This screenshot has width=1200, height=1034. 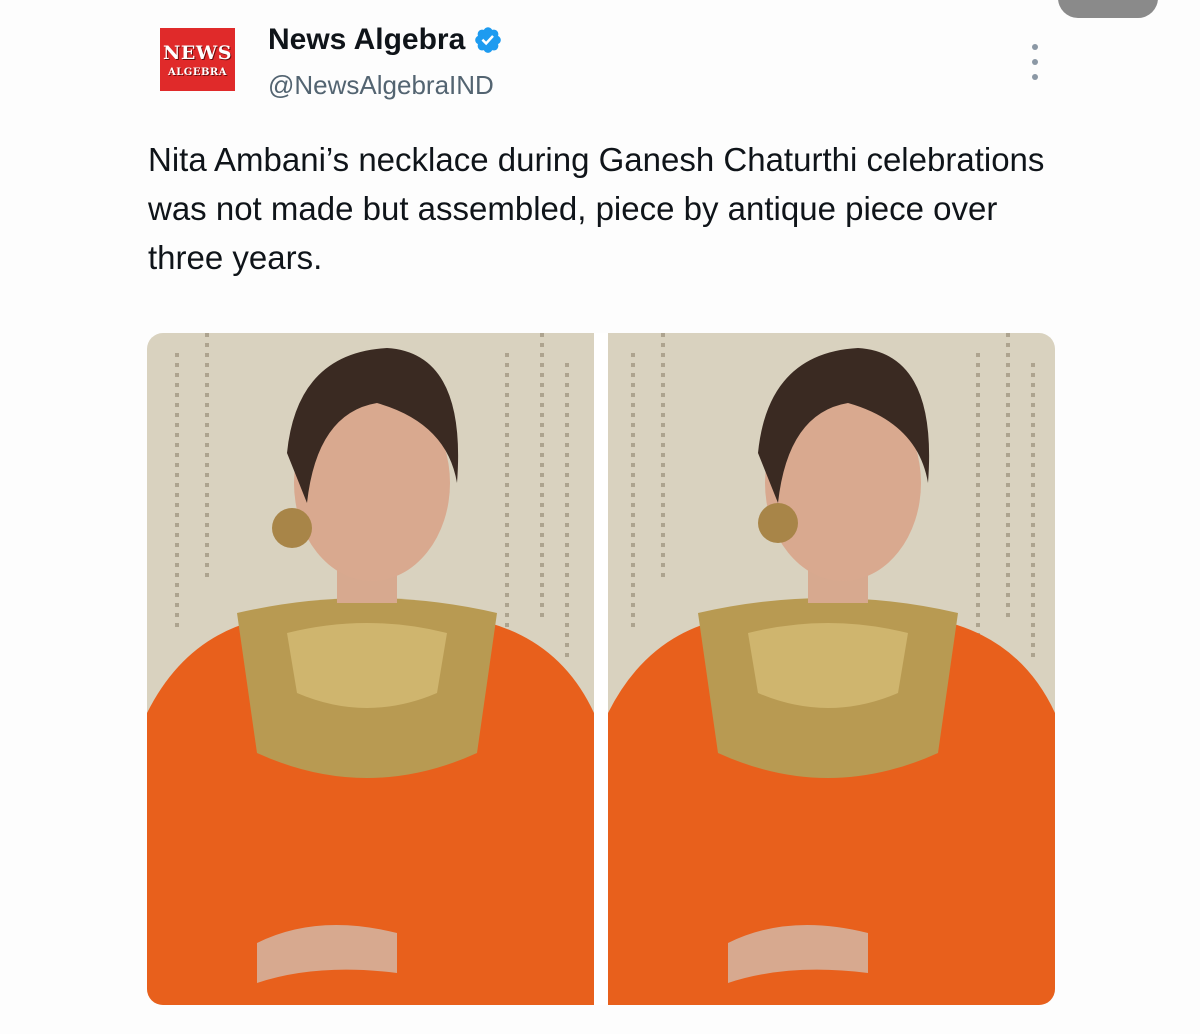 I want to click on top-overlay-pill, so click(x=1108, y=9).